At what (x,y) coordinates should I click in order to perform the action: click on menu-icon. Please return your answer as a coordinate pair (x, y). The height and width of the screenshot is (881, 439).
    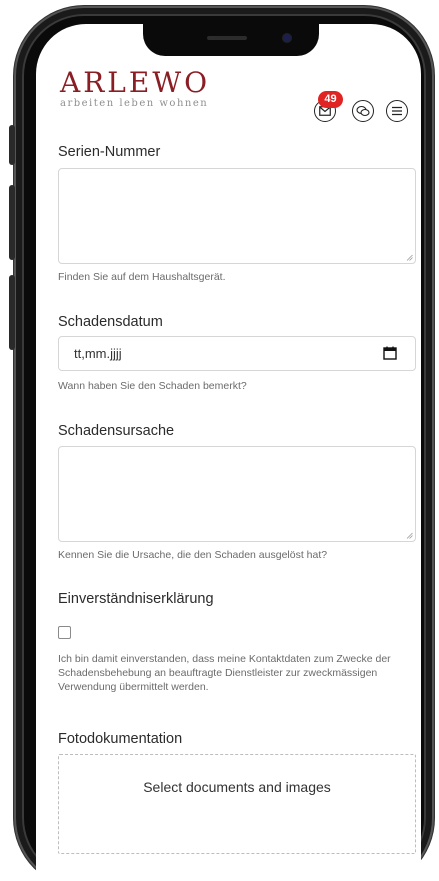
    Looking at the image, I should click on (397, 111).